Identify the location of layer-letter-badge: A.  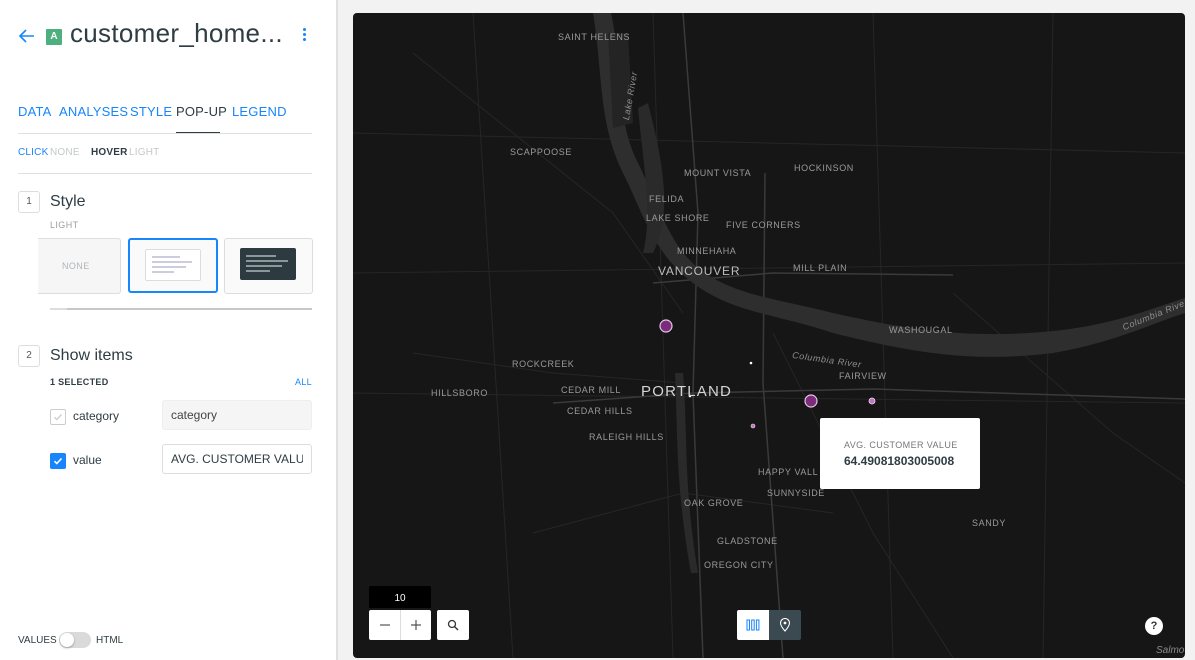
(54, 37).